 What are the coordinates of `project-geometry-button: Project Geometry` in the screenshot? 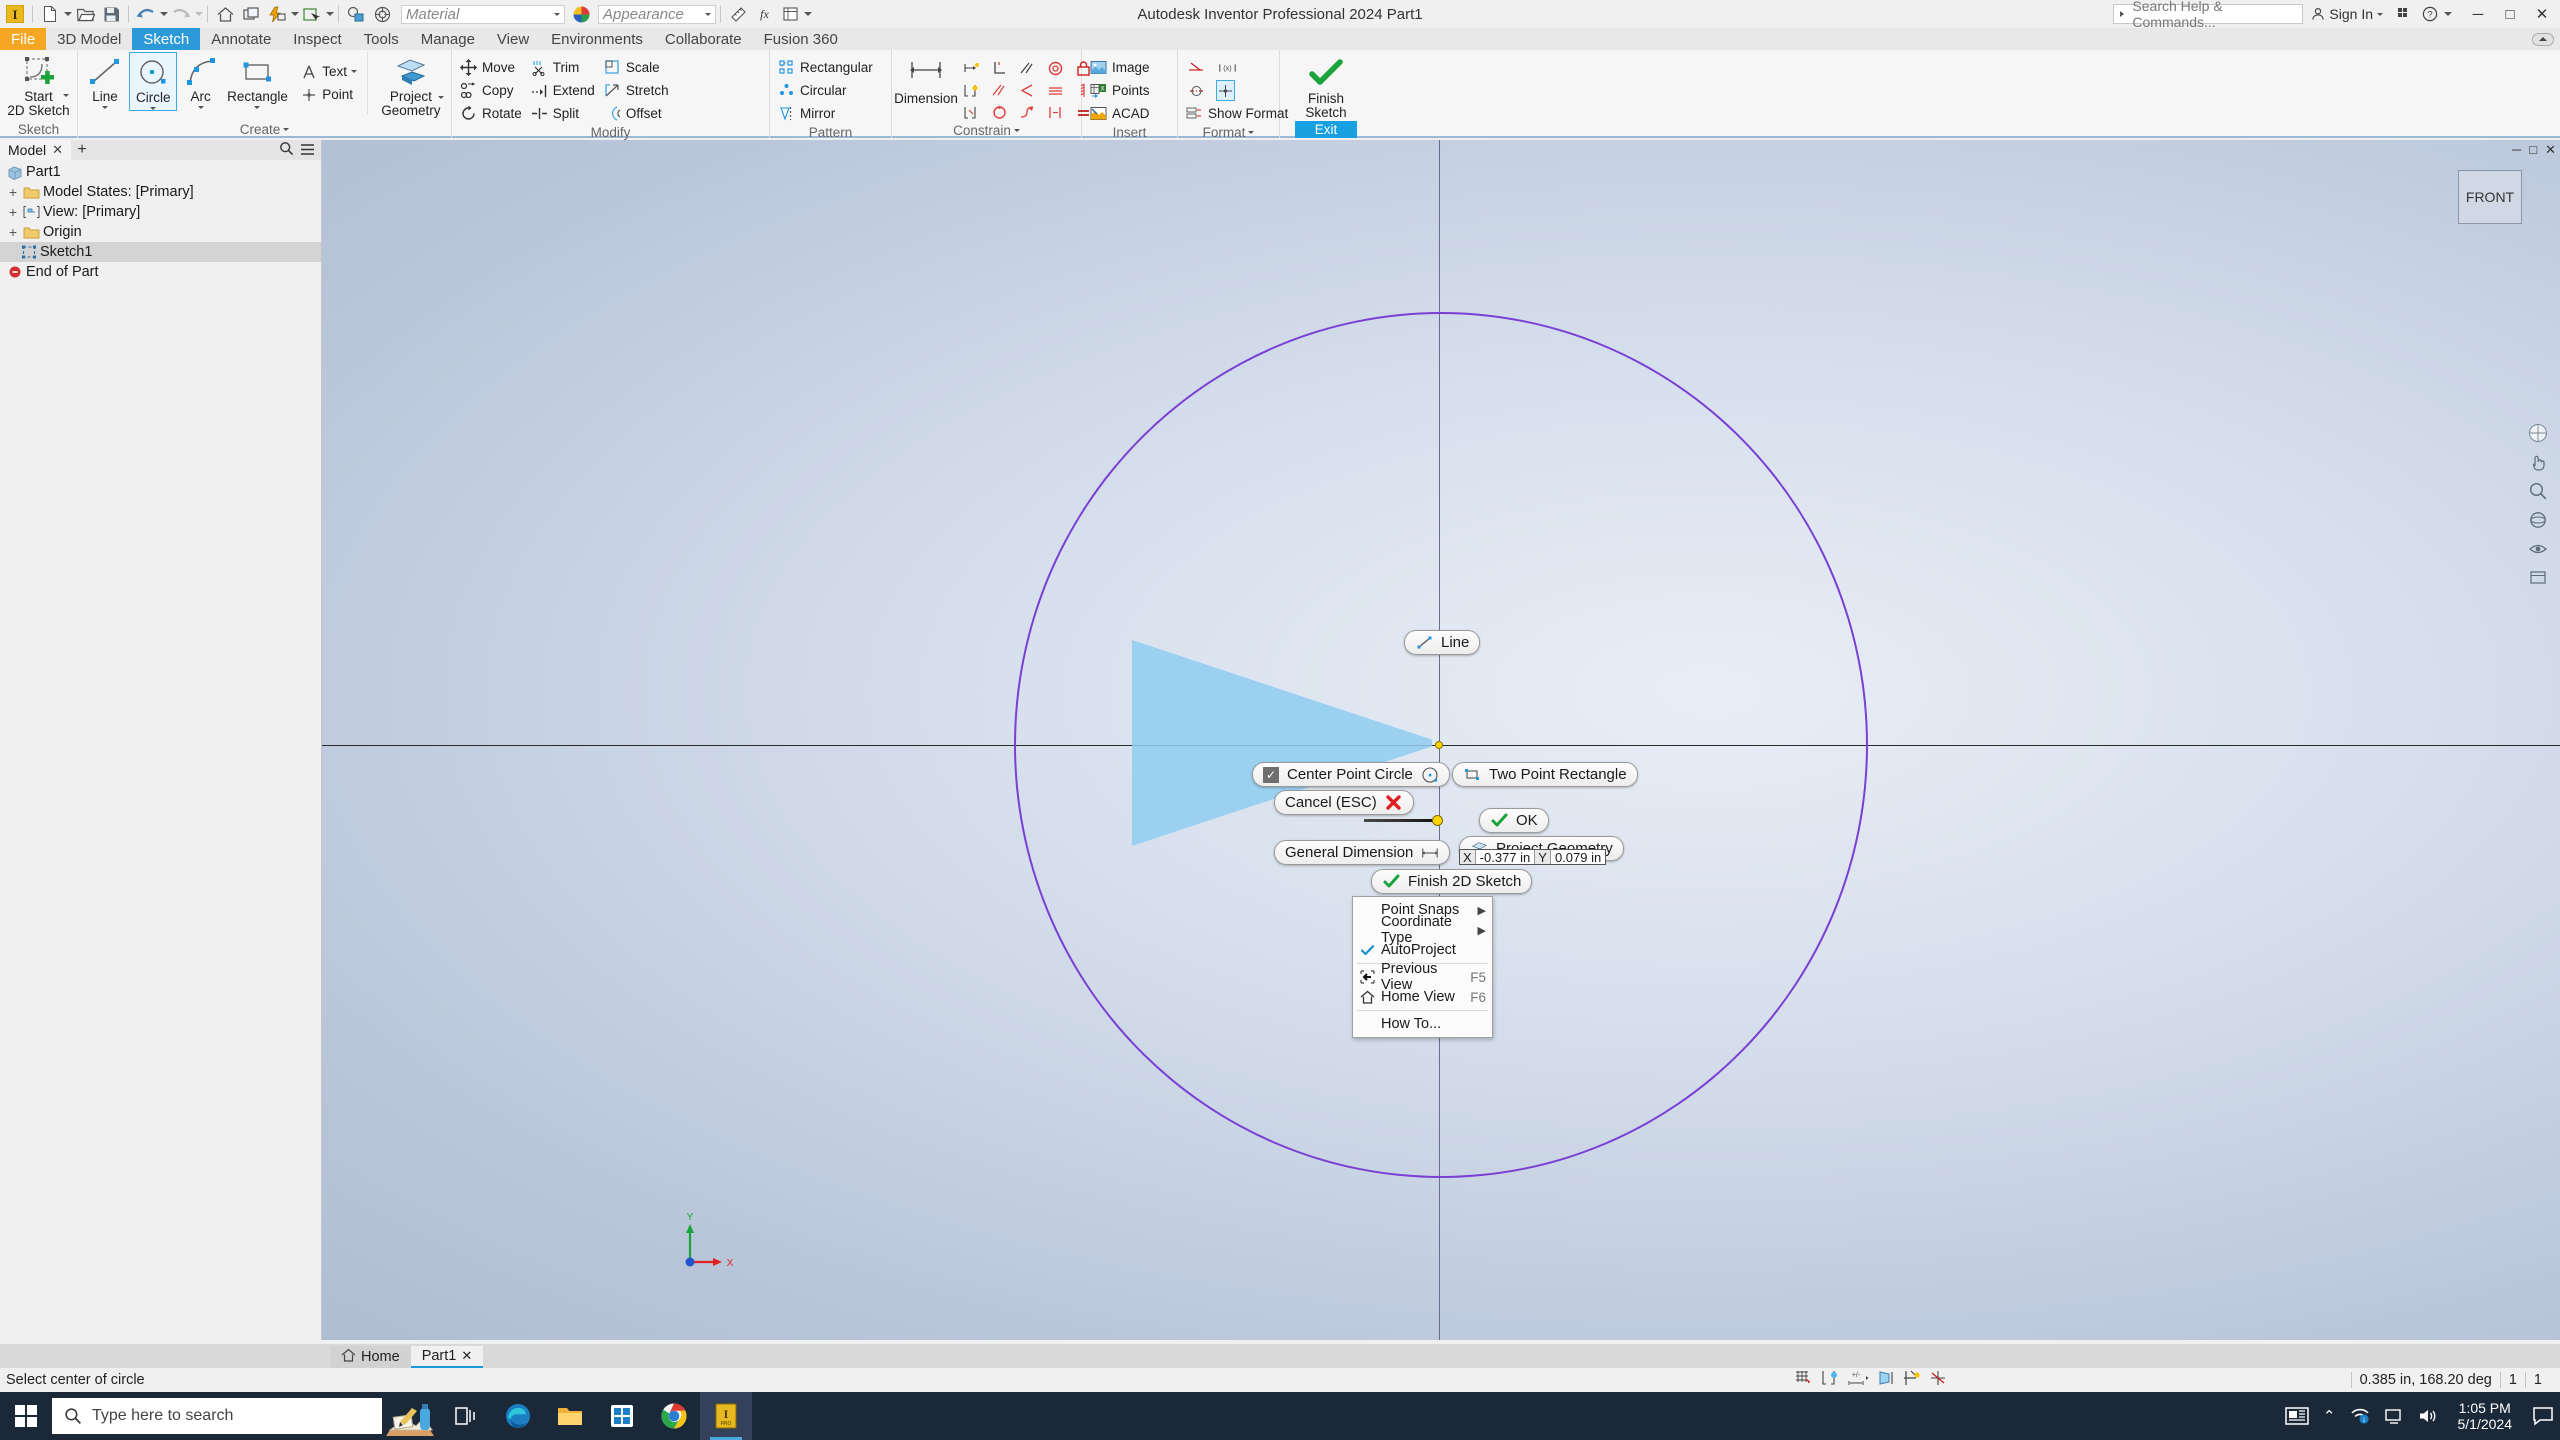 It's located at (411, 85).